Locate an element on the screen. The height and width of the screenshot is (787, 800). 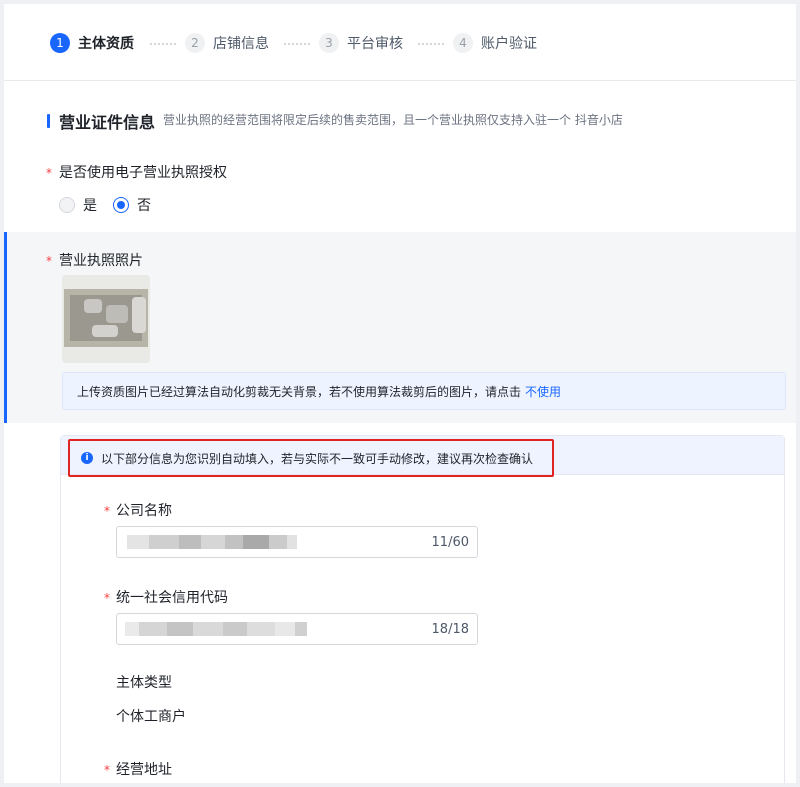
entity-type-label: 主体类型 is located at coordinates (144, 683).